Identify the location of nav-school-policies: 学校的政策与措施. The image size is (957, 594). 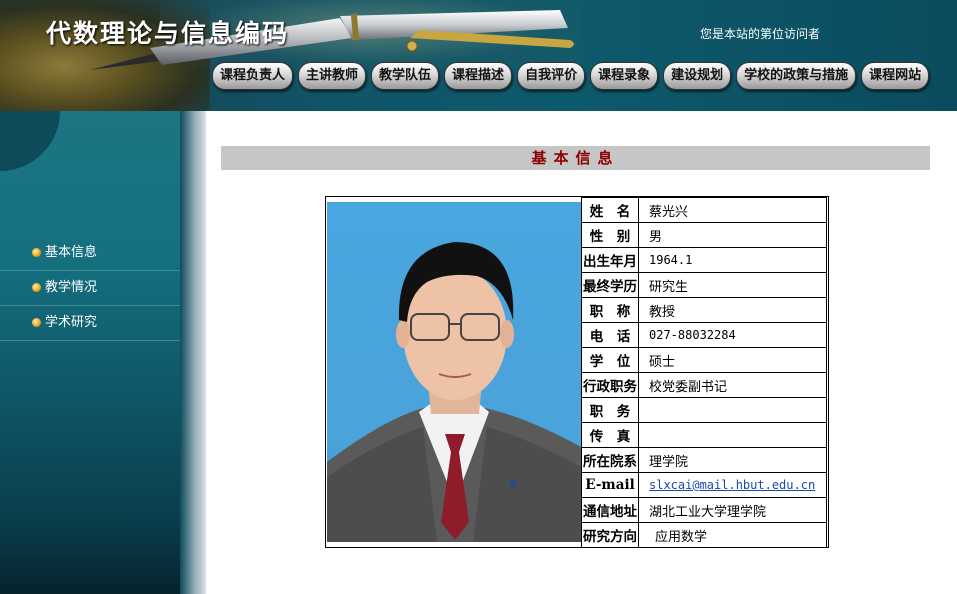
(796, 76).